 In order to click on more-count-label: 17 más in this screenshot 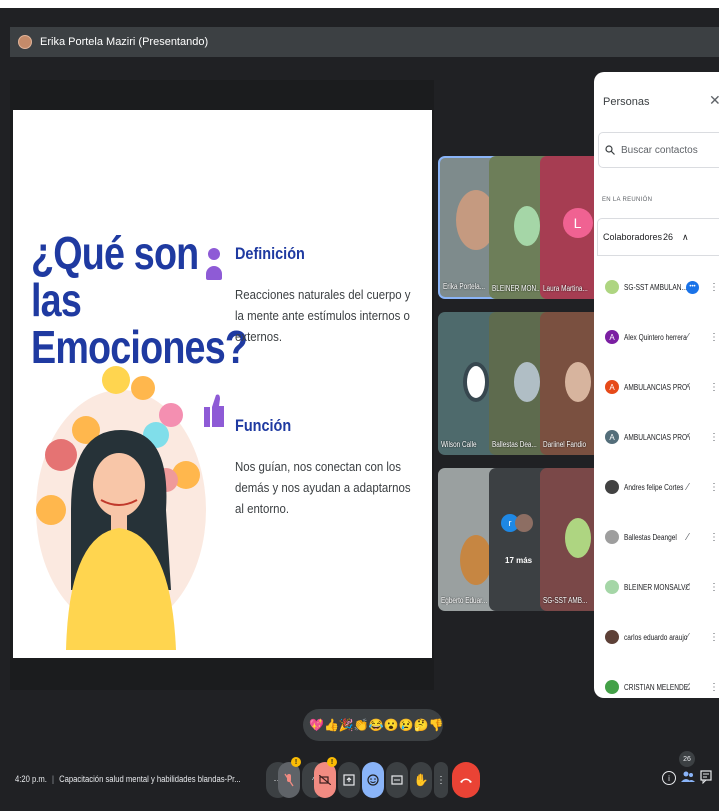, I will do `click(519, 560)`.